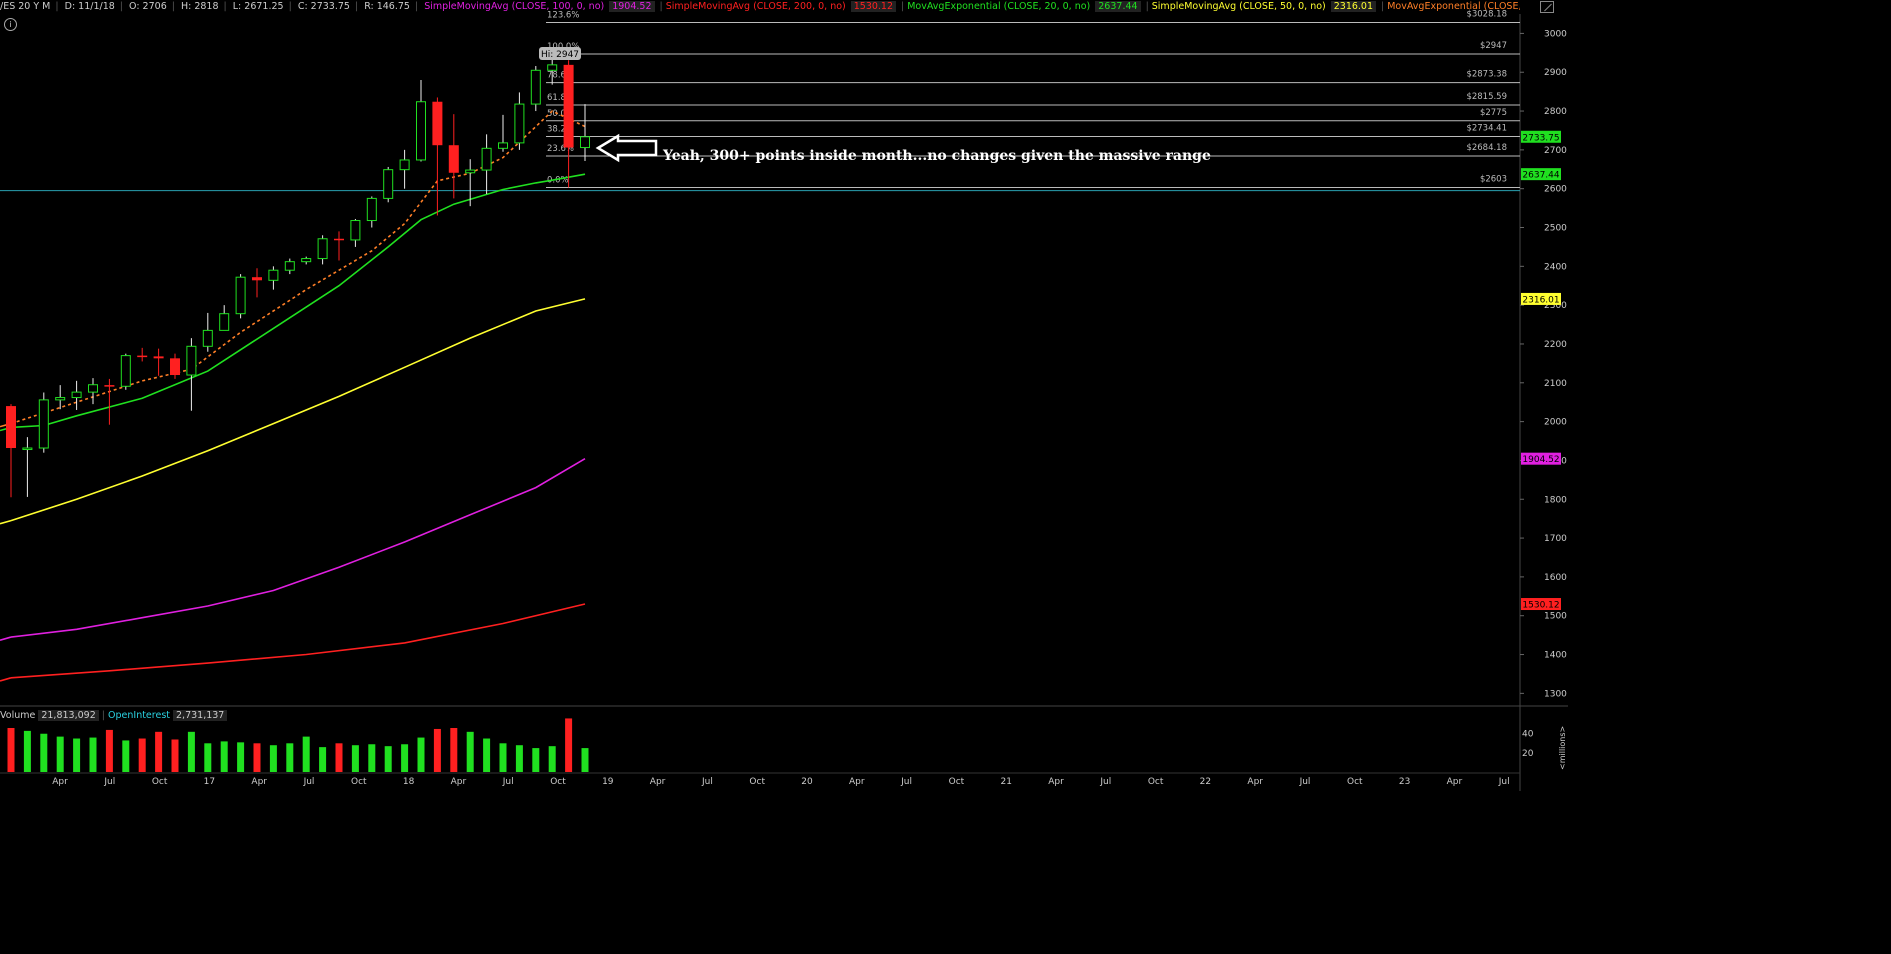  Describe the element at coordinates (1555, 267) in the screenshot. I see `price-tick-label: 2400` at that location.